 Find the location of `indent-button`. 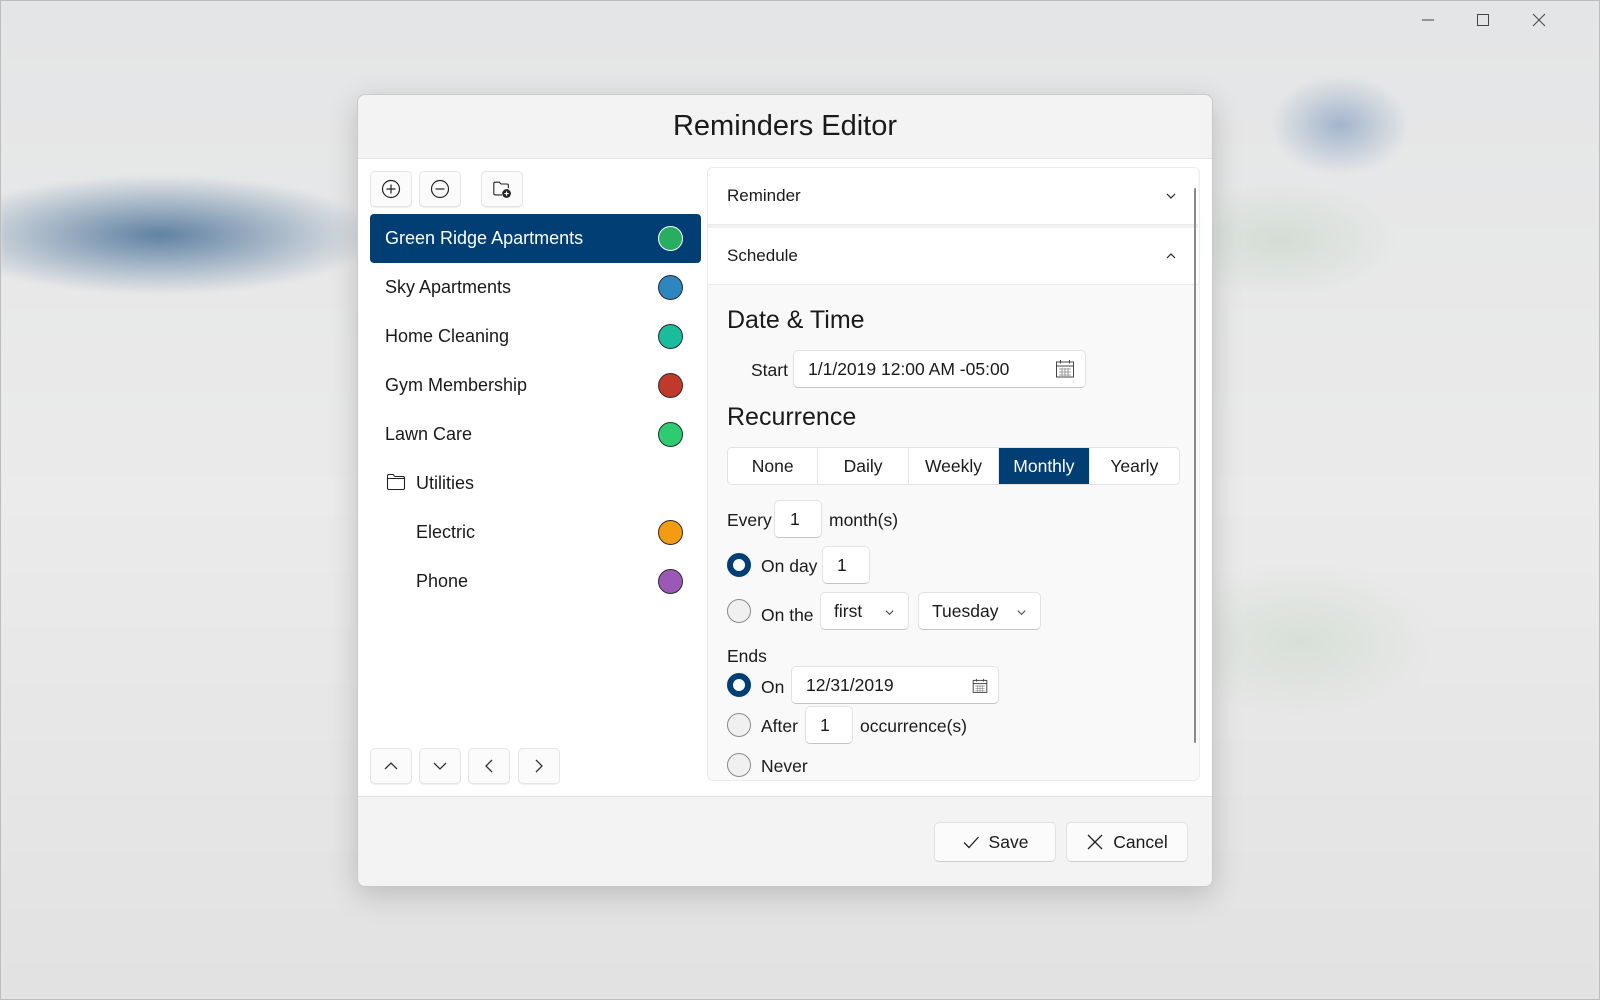

indent-button is located at coordinates (539, 766).